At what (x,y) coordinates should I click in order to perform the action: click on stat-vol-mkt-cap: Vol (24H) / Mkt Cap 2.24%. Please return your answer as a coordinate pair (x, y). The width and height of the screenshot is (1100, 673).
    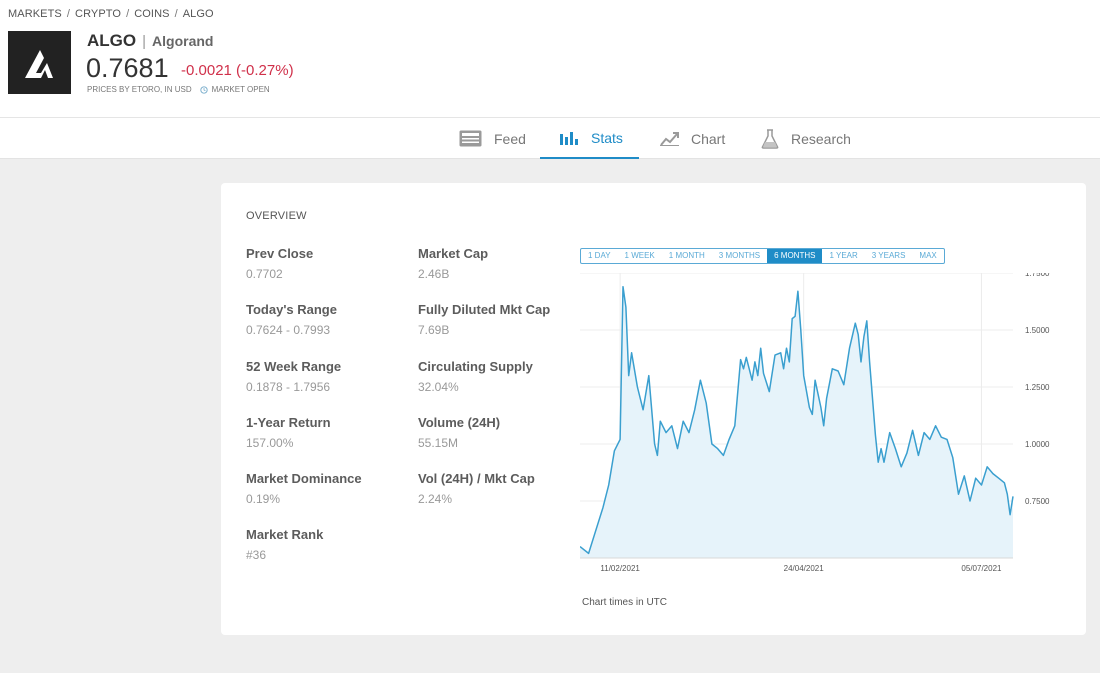
    Looking at the image, I should click on (503, 488).